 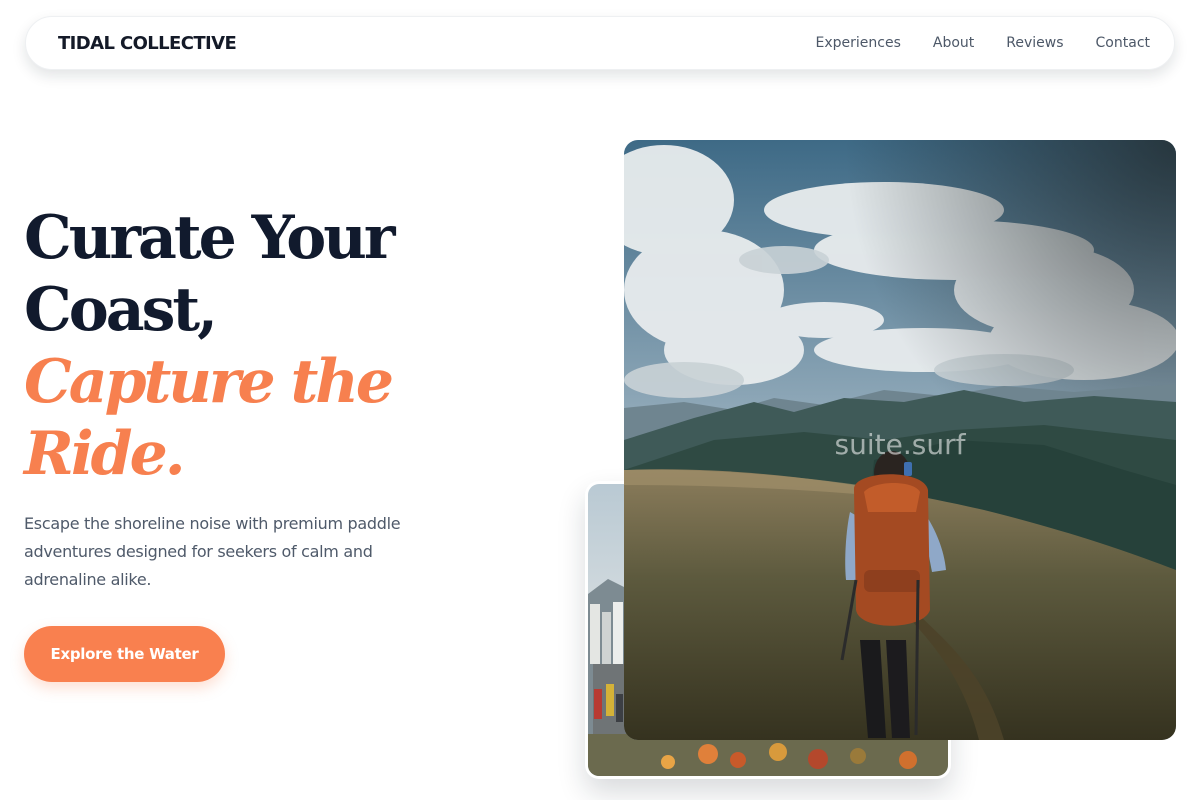 What do you see at coordinates (105, 454) in the screenshot?
I see `hero-title-accent-line-2: Ride.` at bounding box center [105, 454].